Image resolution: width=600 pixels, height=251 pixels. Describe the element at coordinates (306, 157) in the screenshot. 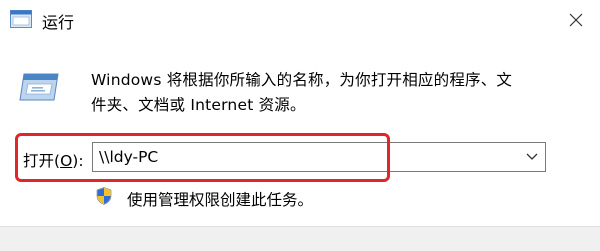

I see `open-input` at that location.